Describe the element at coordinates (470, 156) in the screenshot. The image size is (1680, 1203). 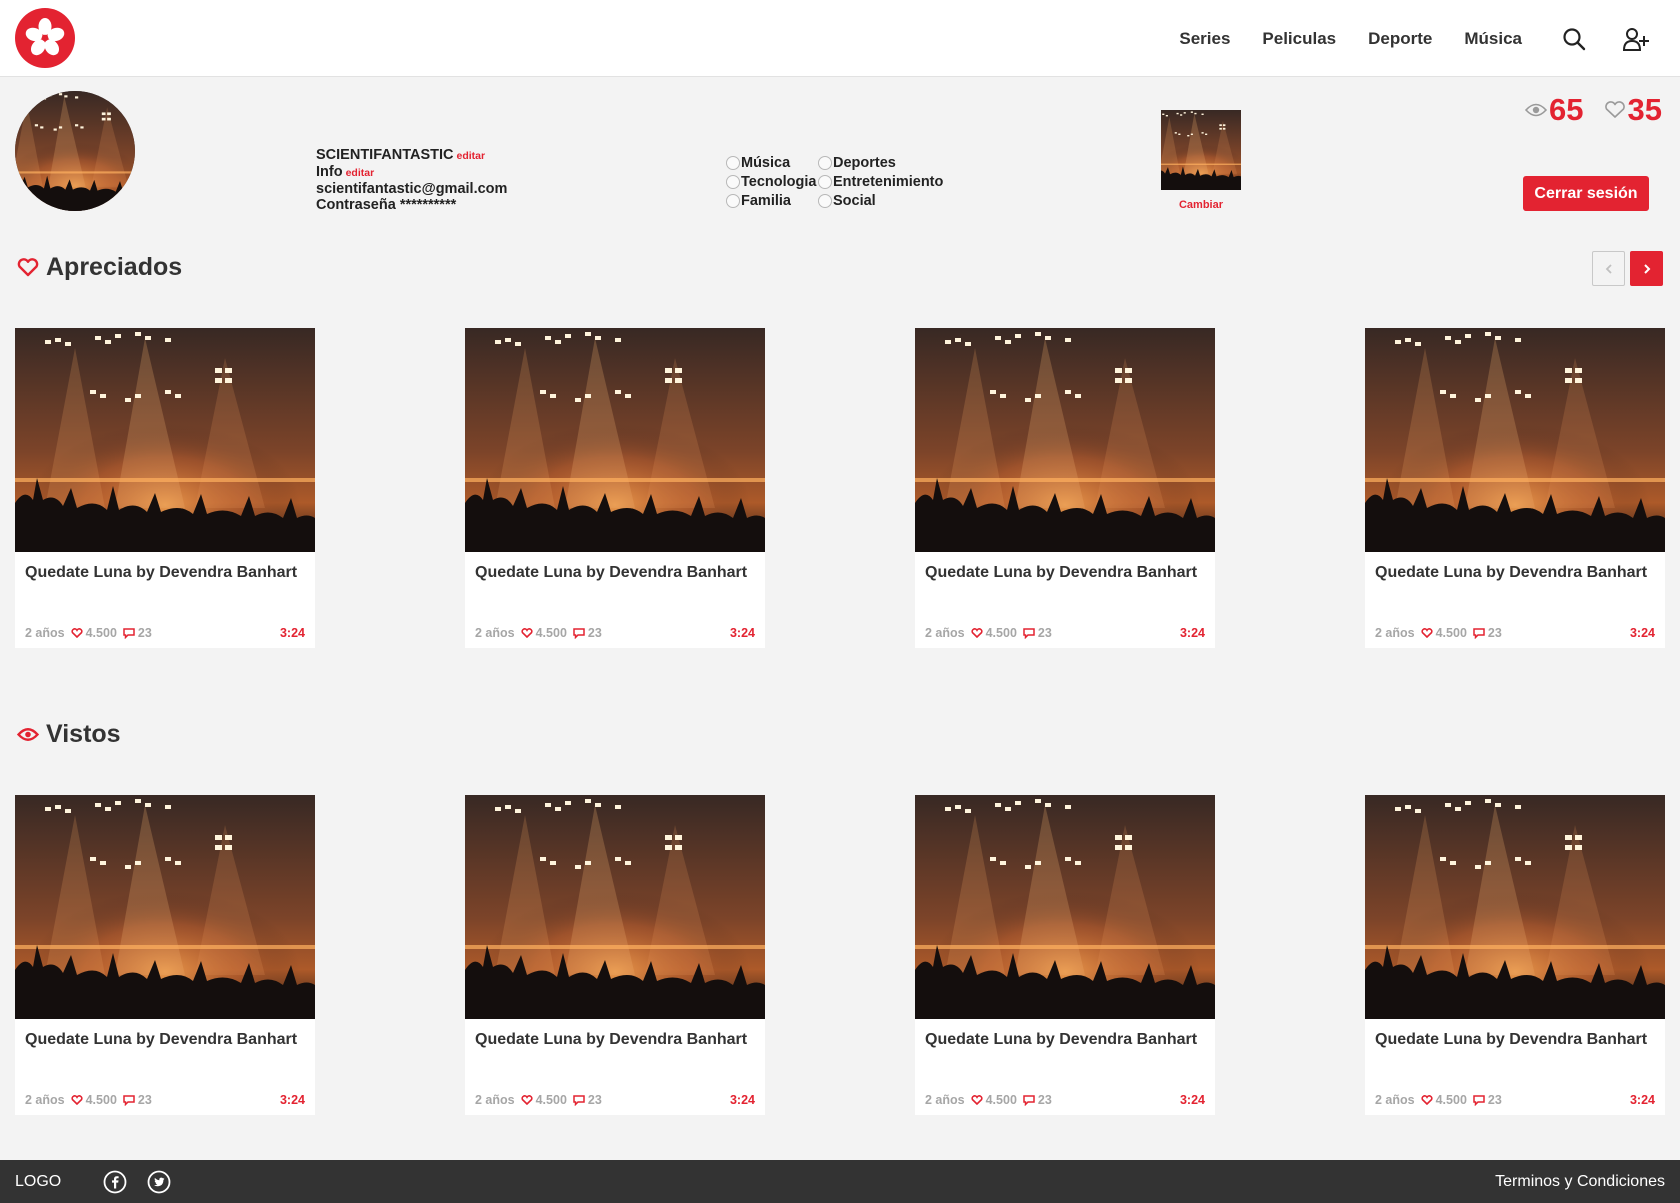
I see `username-edit-link: editar` at that location.